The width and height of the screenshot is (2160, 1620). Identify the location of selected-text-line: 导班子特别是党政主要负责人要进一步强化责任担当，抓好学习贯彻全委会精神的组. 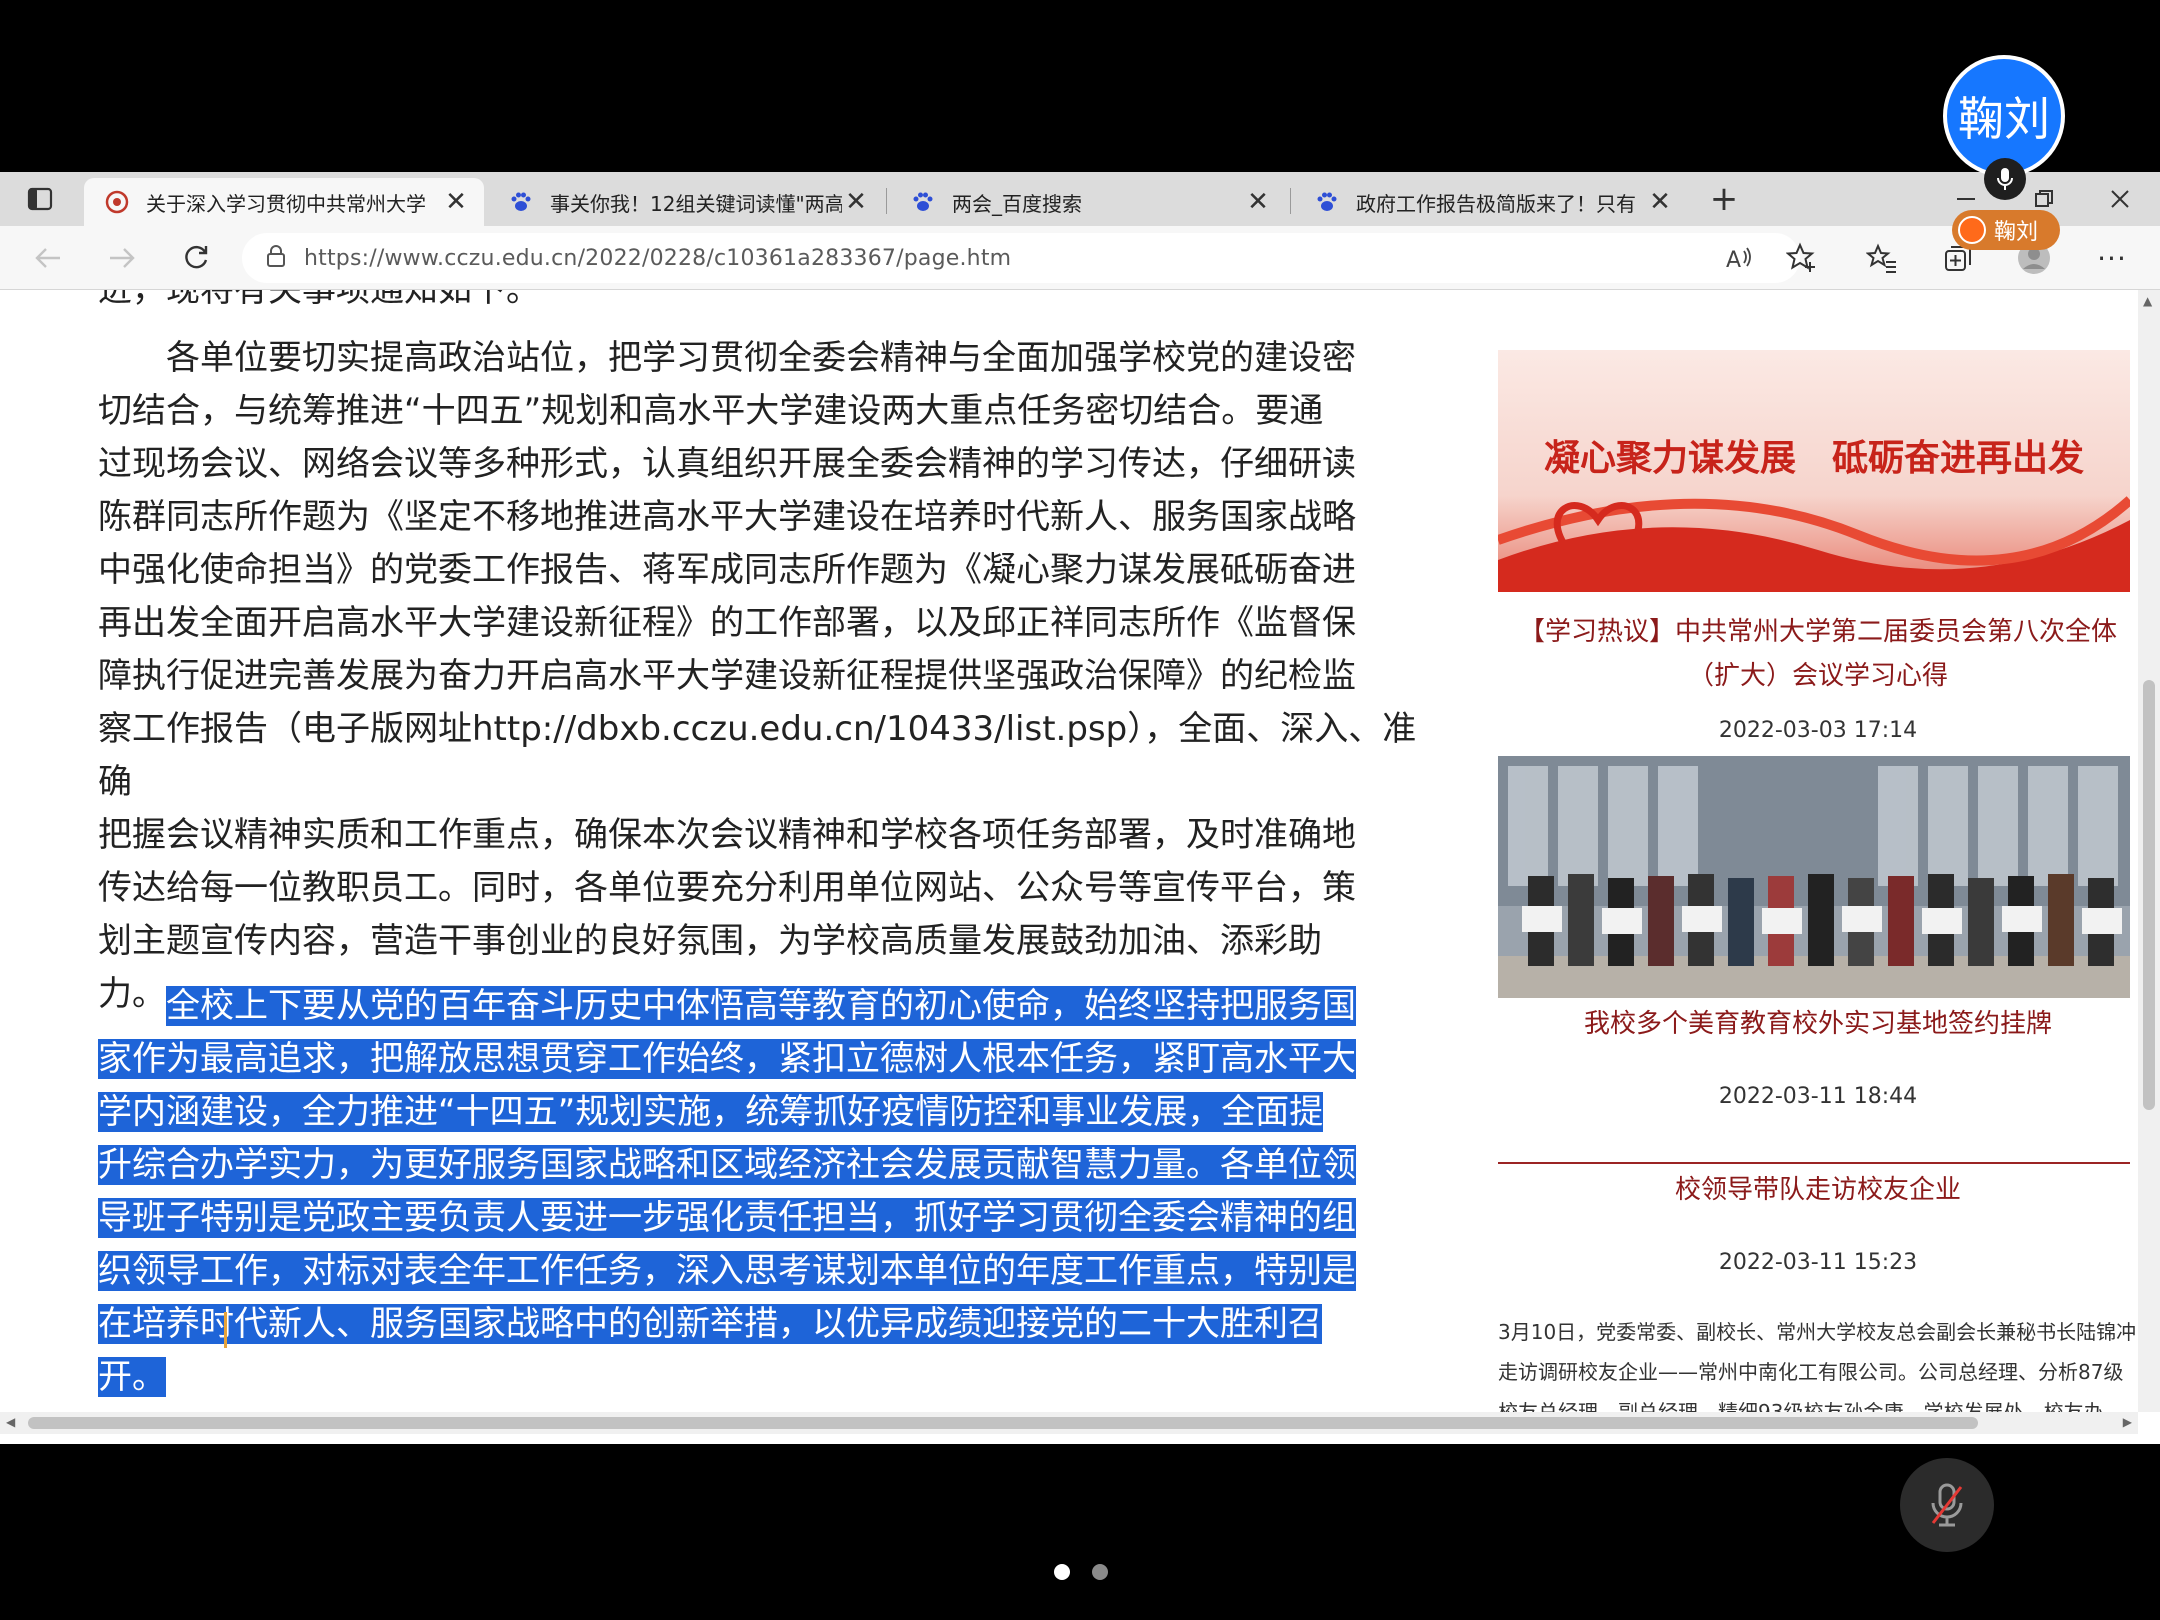
(727, 1218).